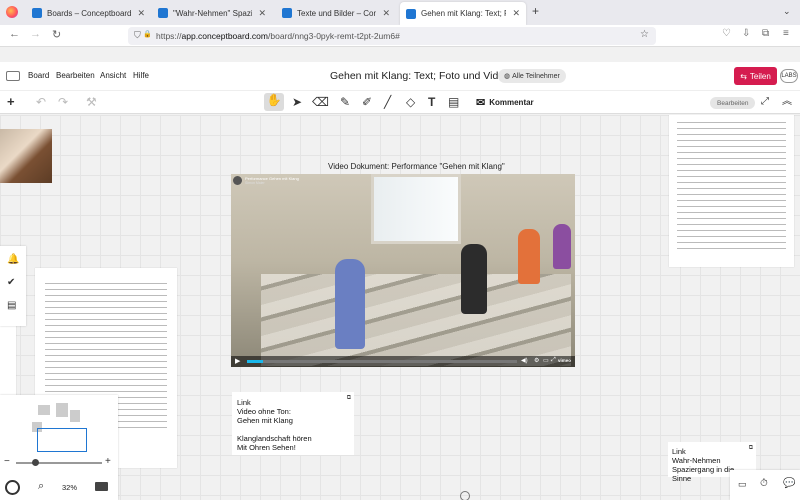  Describe the element at coordinates (14, 34) in the screenshot. I see `back-arrow-icon: ←` at that location.